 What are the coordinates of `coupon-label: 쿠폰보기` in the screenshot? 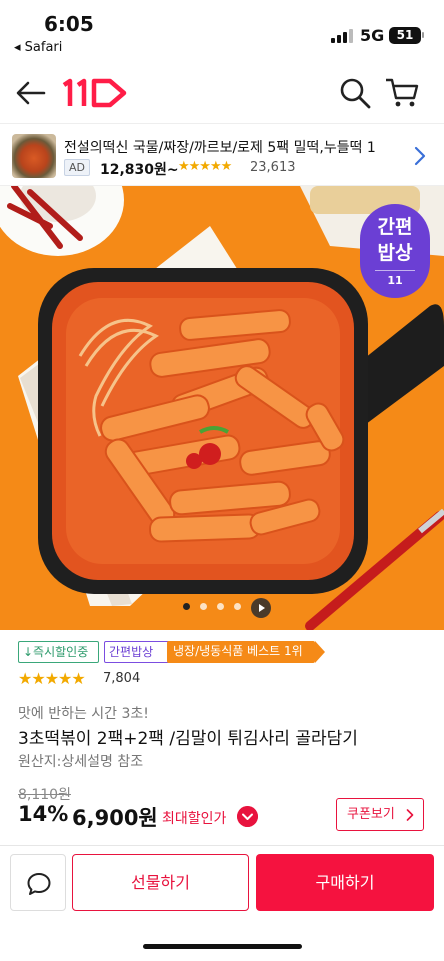 It's located at (371, 814).